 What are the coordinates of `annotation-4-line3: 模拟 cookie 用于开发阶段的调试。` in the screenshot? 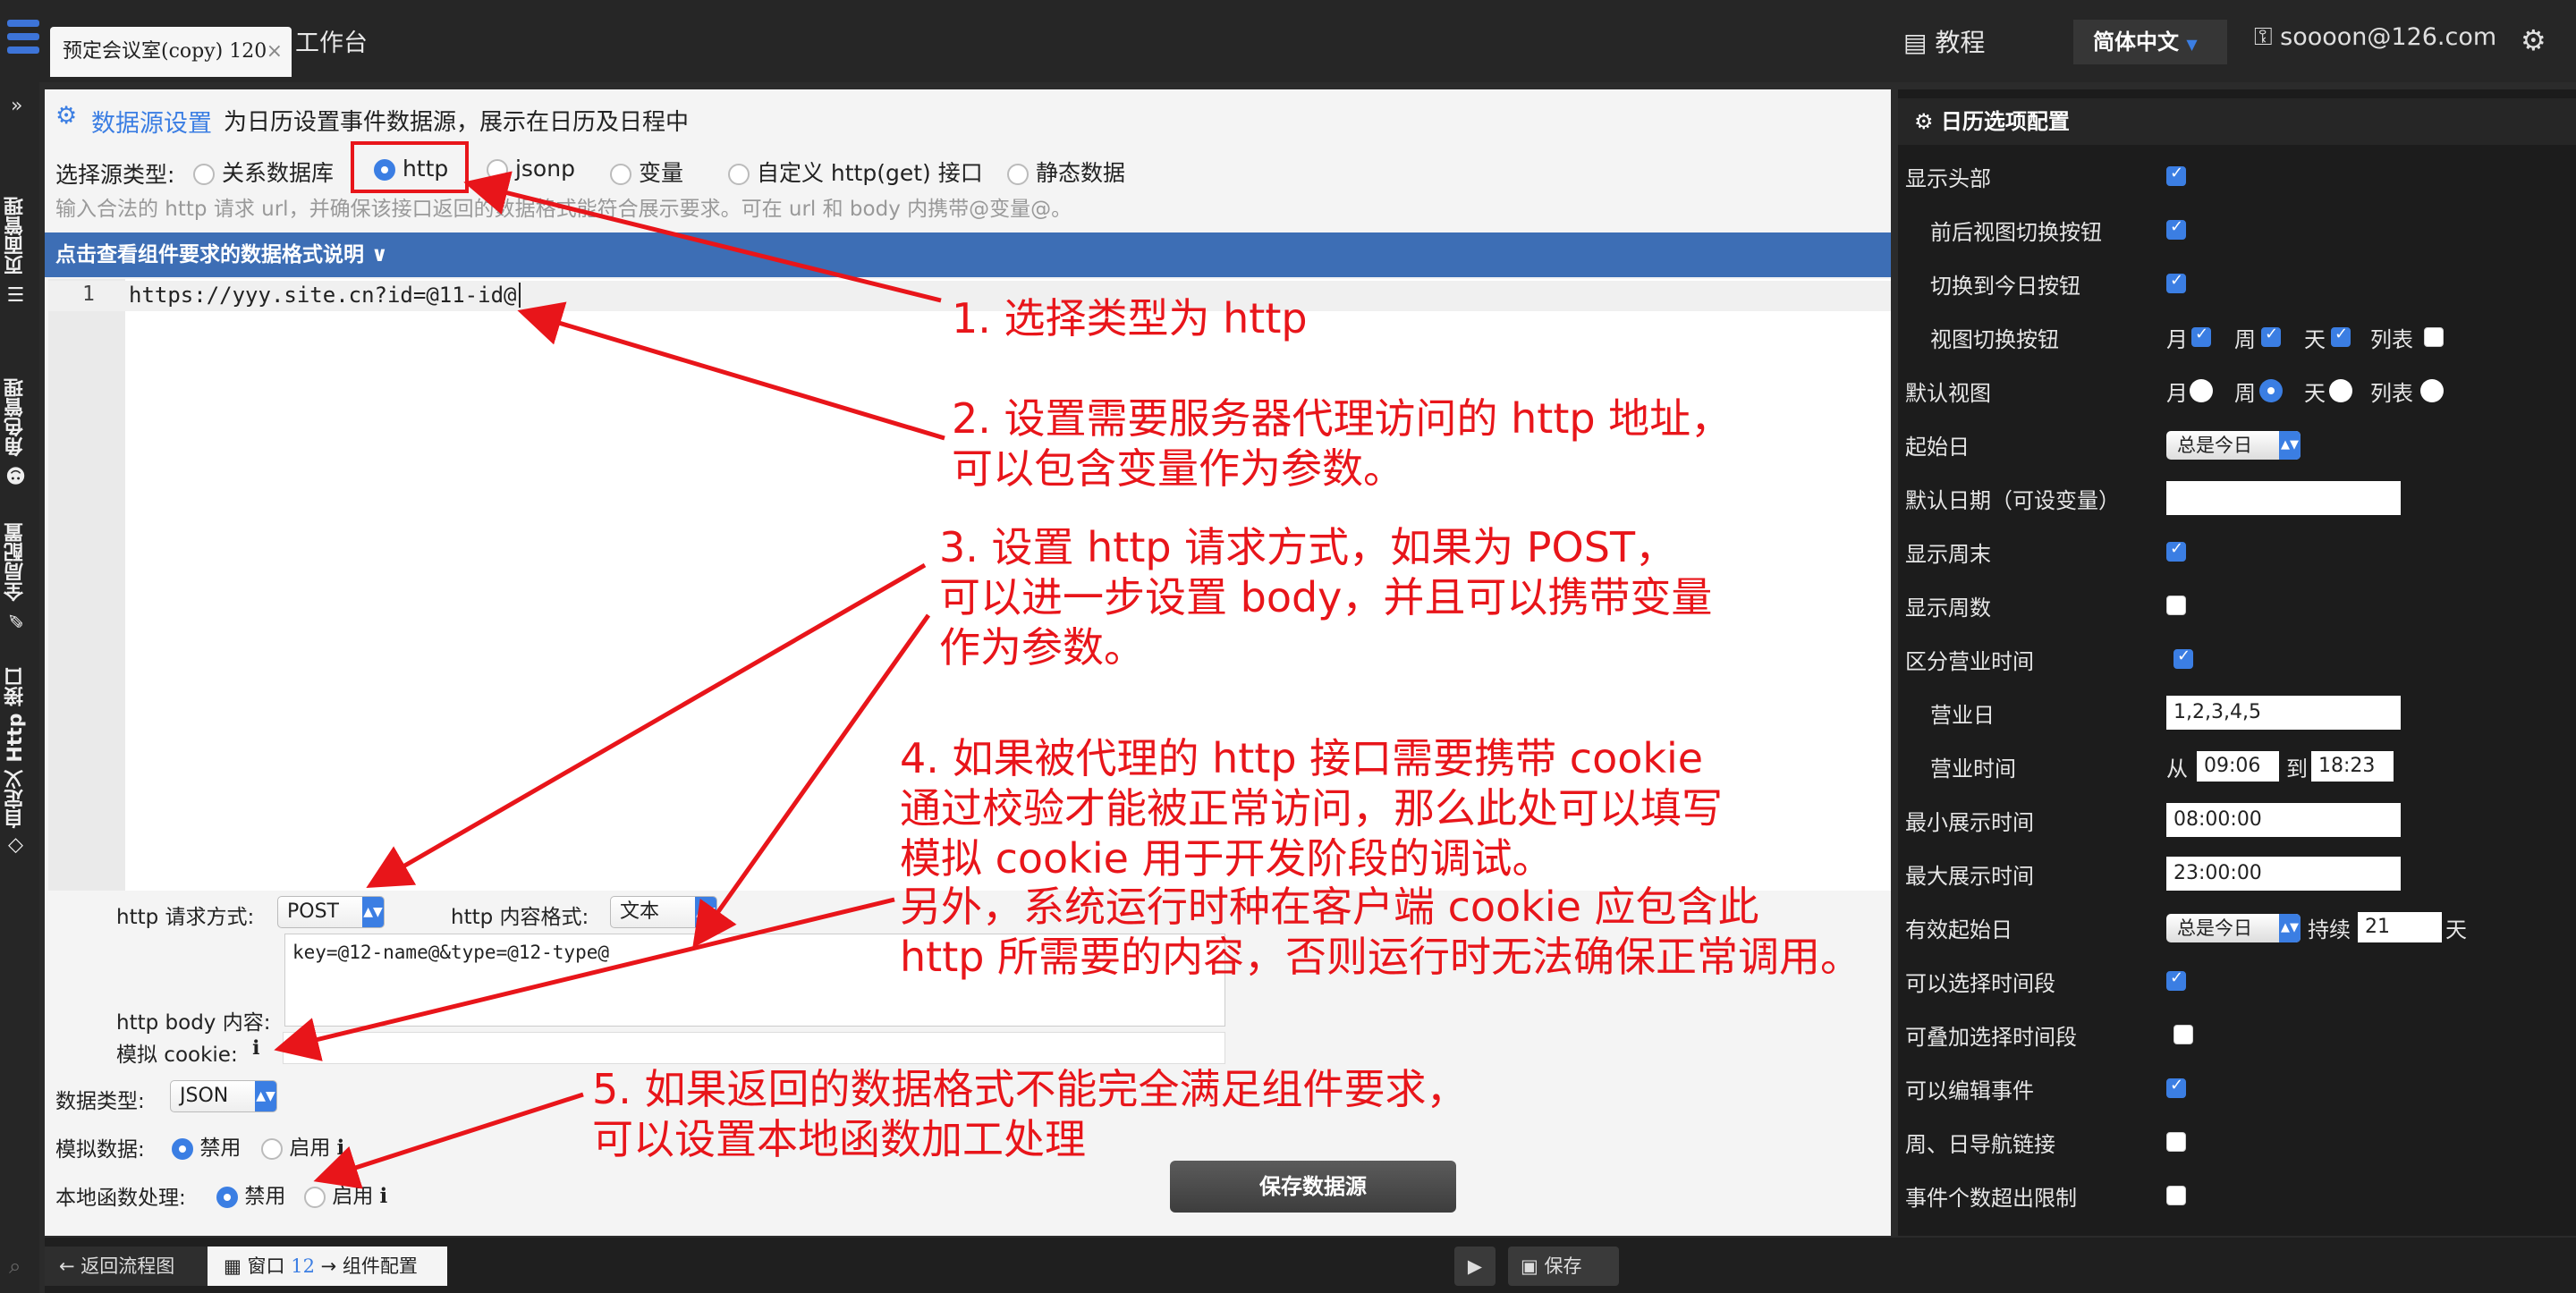 It's located at (1227, 859).